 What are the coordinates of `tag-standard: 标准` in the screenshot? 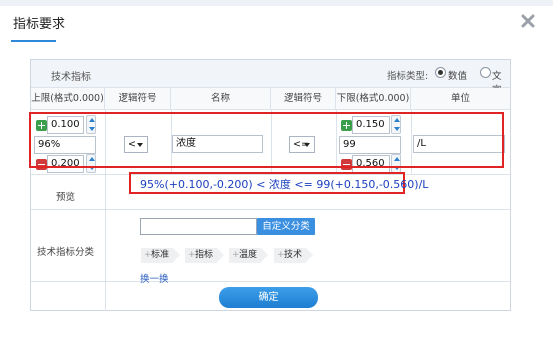 It's located at (161, 255).